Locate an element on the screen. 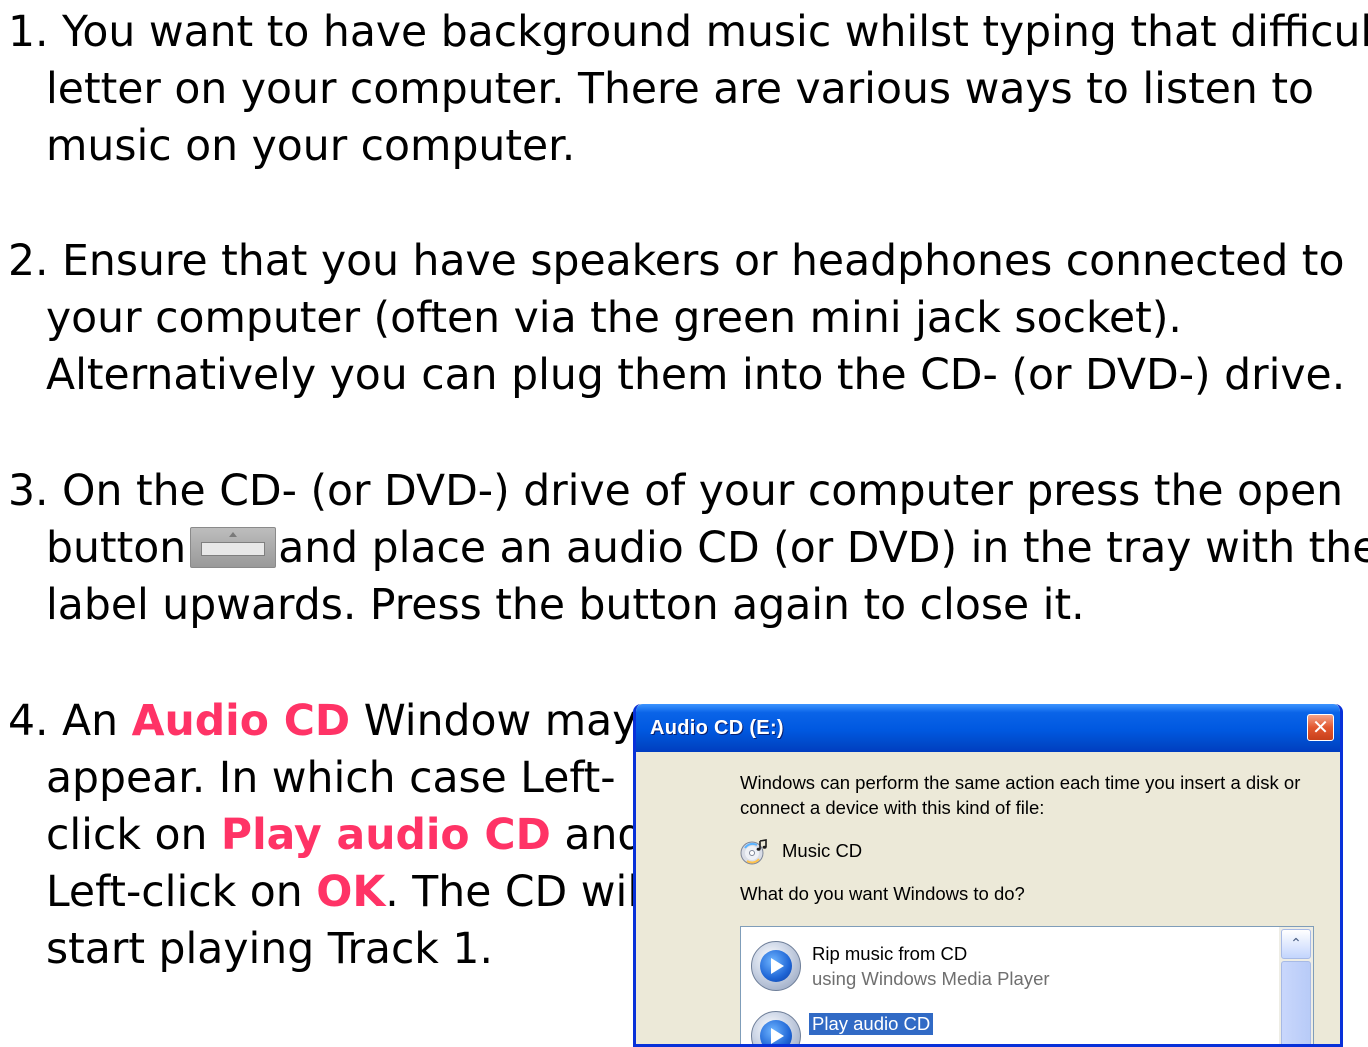  step-4-text-a: 4. An is located at coordinates (70, 721).